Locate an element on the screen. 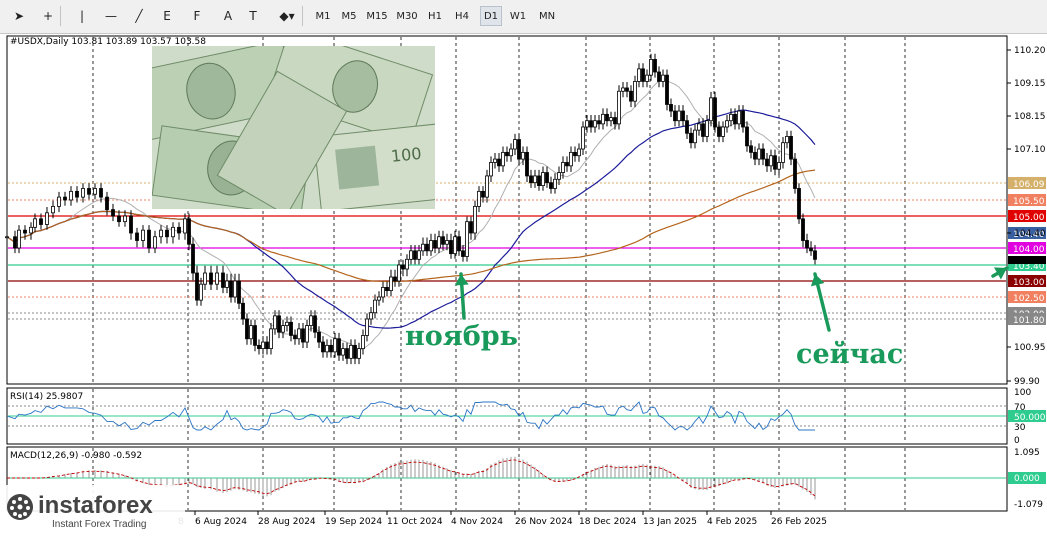  cursor-icon: ➤ is located at coordinates (19, 16).